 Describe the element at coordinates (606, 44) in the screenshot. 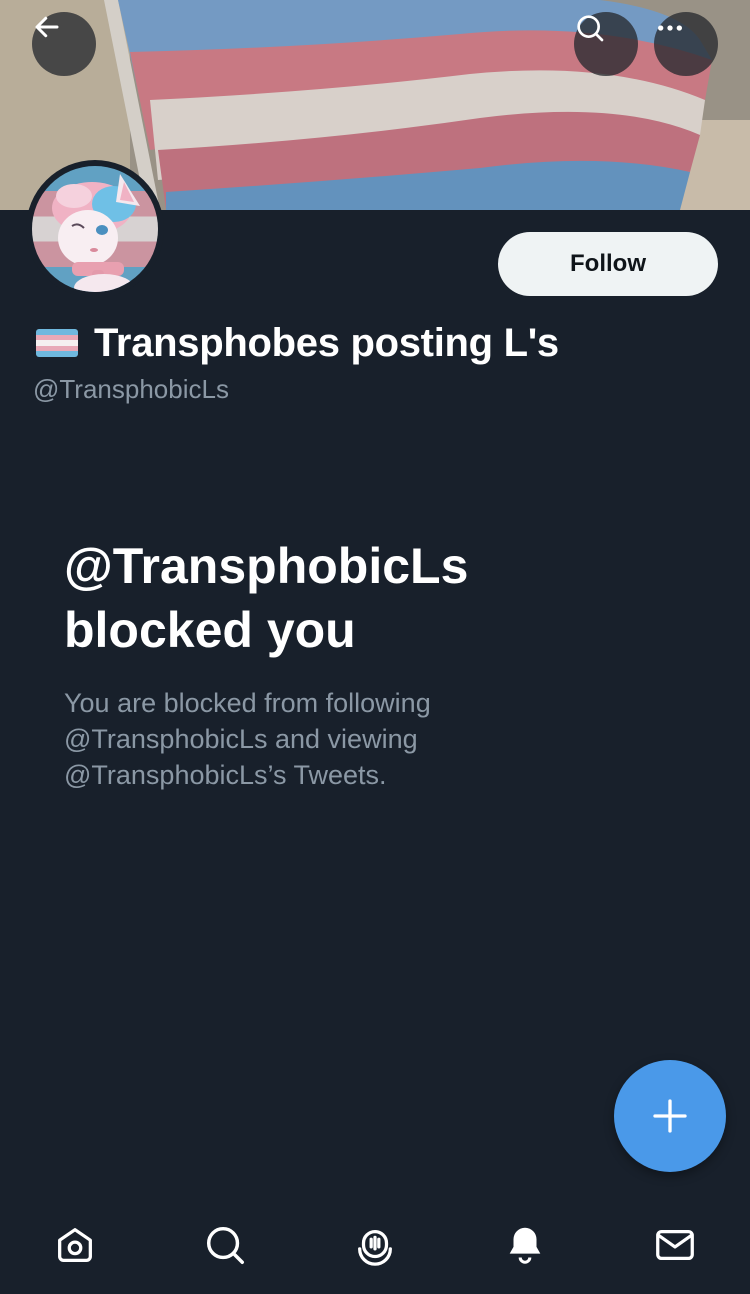

I see `search-button` at that location.